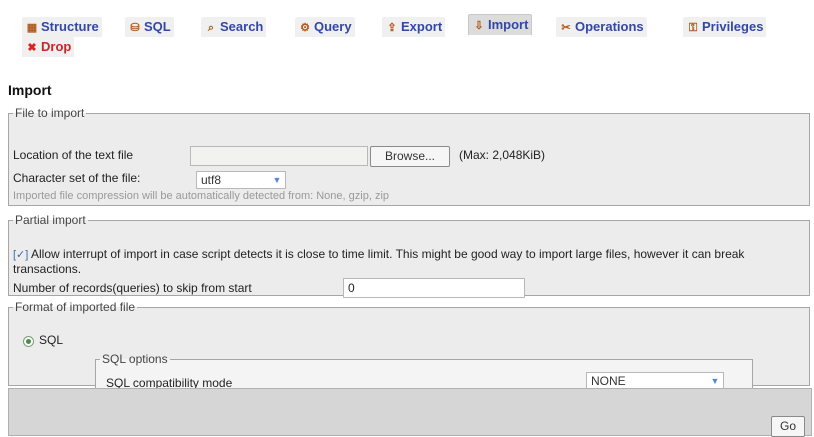 Image resolution: width=814 pixels, height=437 pixels. What do you see at coordinates (73, 155) in the screenshot?
I see `location-label: Location of the text file` at bounding box center [73, 155].